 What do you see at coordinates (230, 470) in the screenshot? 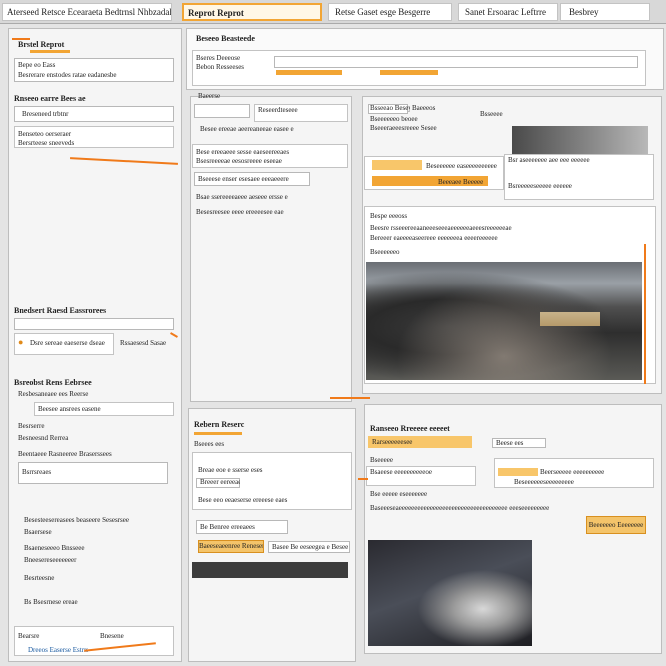
I see `middle-s1: Breae eoe e sserse eses` at bounding box center [230, 470].